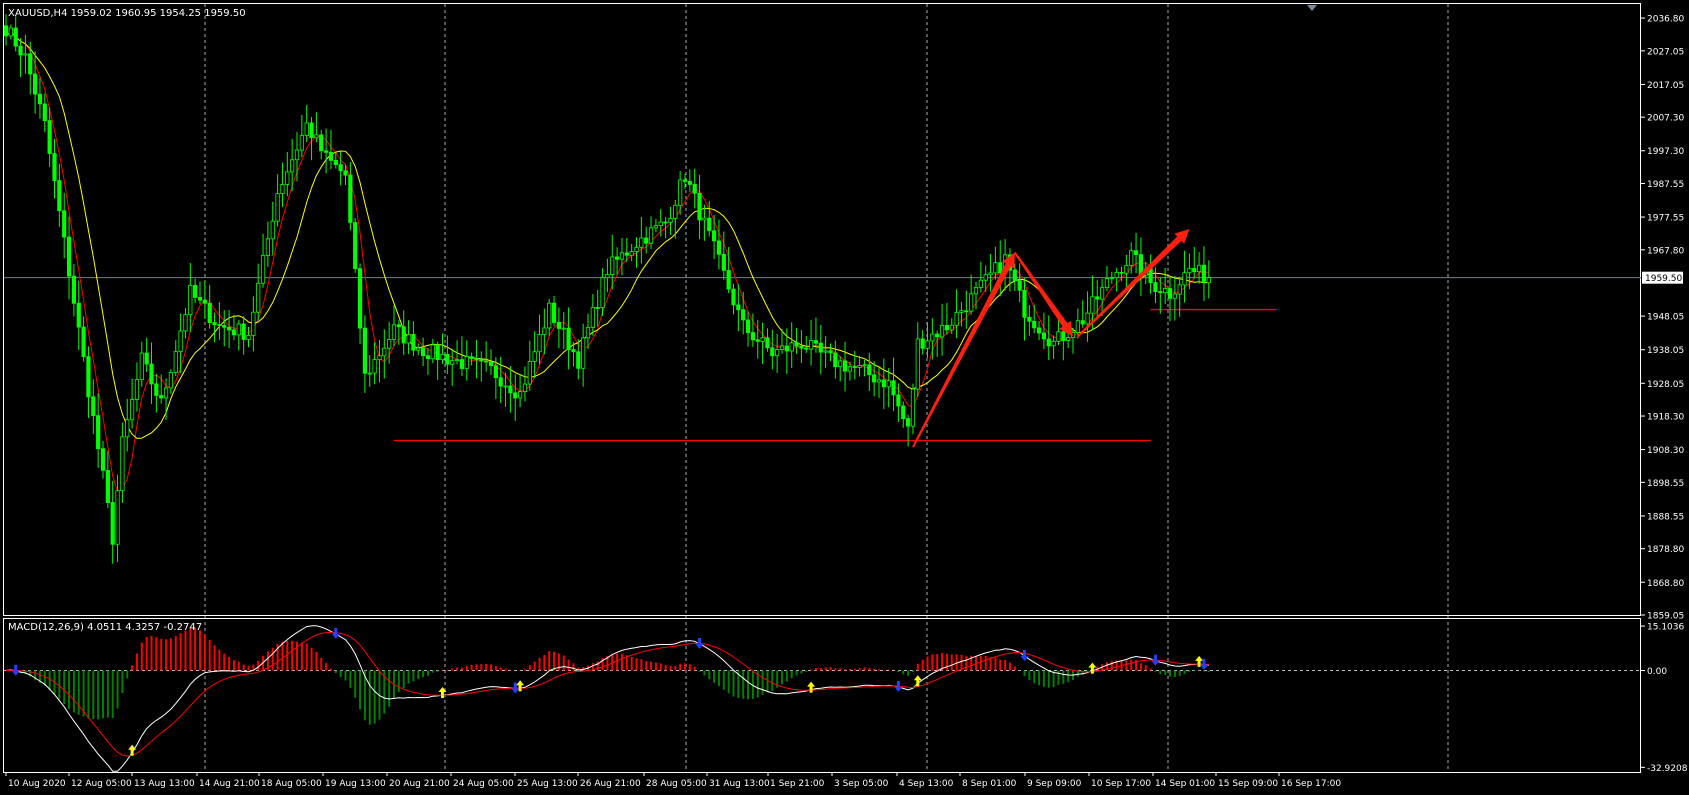  I want to click on time-tick-label: 14 Aug 21:00, so click(229, 784).